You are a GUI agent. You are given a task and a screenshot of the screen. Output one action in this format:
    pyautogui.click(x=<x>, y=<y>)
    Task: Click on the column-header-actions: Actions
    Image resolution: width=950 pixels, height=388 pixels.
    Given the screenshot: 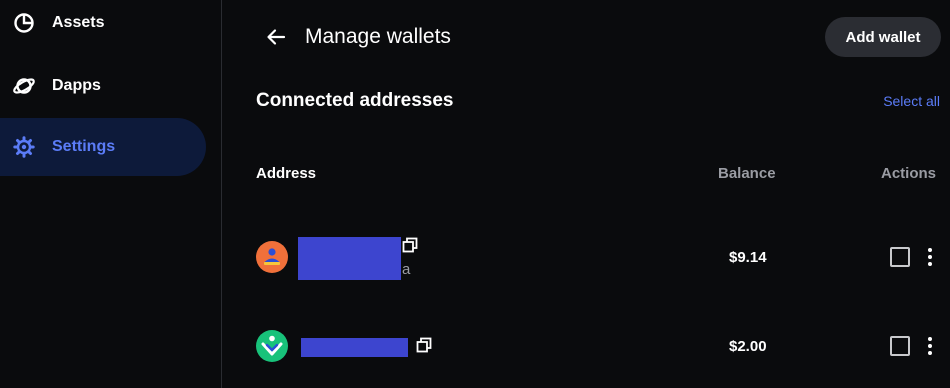 What is the action you would take?
    pyautogui.click(x=909, y=173)
    